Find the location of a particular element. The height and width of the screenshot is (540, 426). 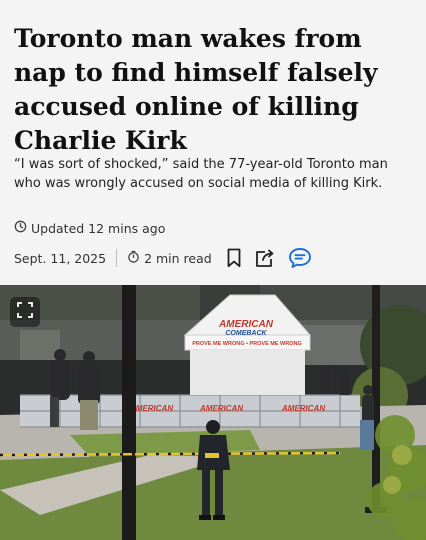

expand-button is located at coordinates (25, 312).